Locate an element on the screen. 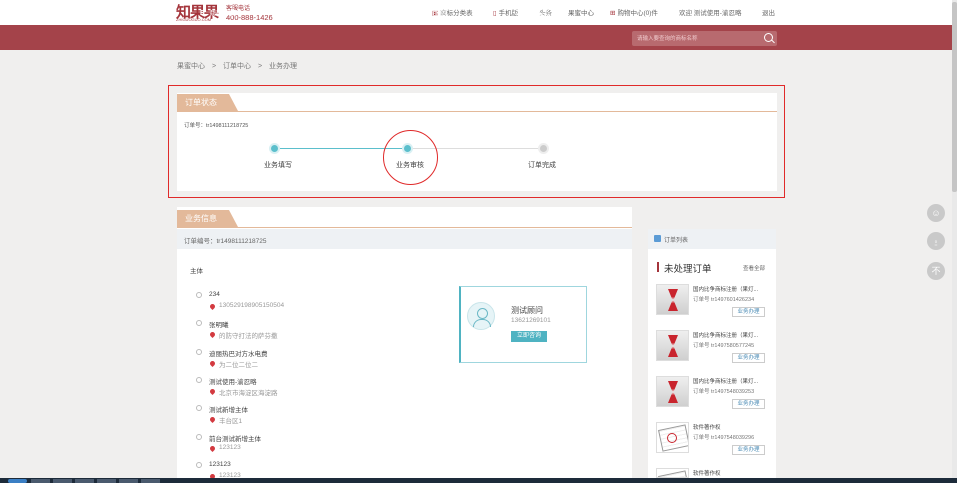  nav-copyright: C 版权服务 is located at coordinates (322, 13).